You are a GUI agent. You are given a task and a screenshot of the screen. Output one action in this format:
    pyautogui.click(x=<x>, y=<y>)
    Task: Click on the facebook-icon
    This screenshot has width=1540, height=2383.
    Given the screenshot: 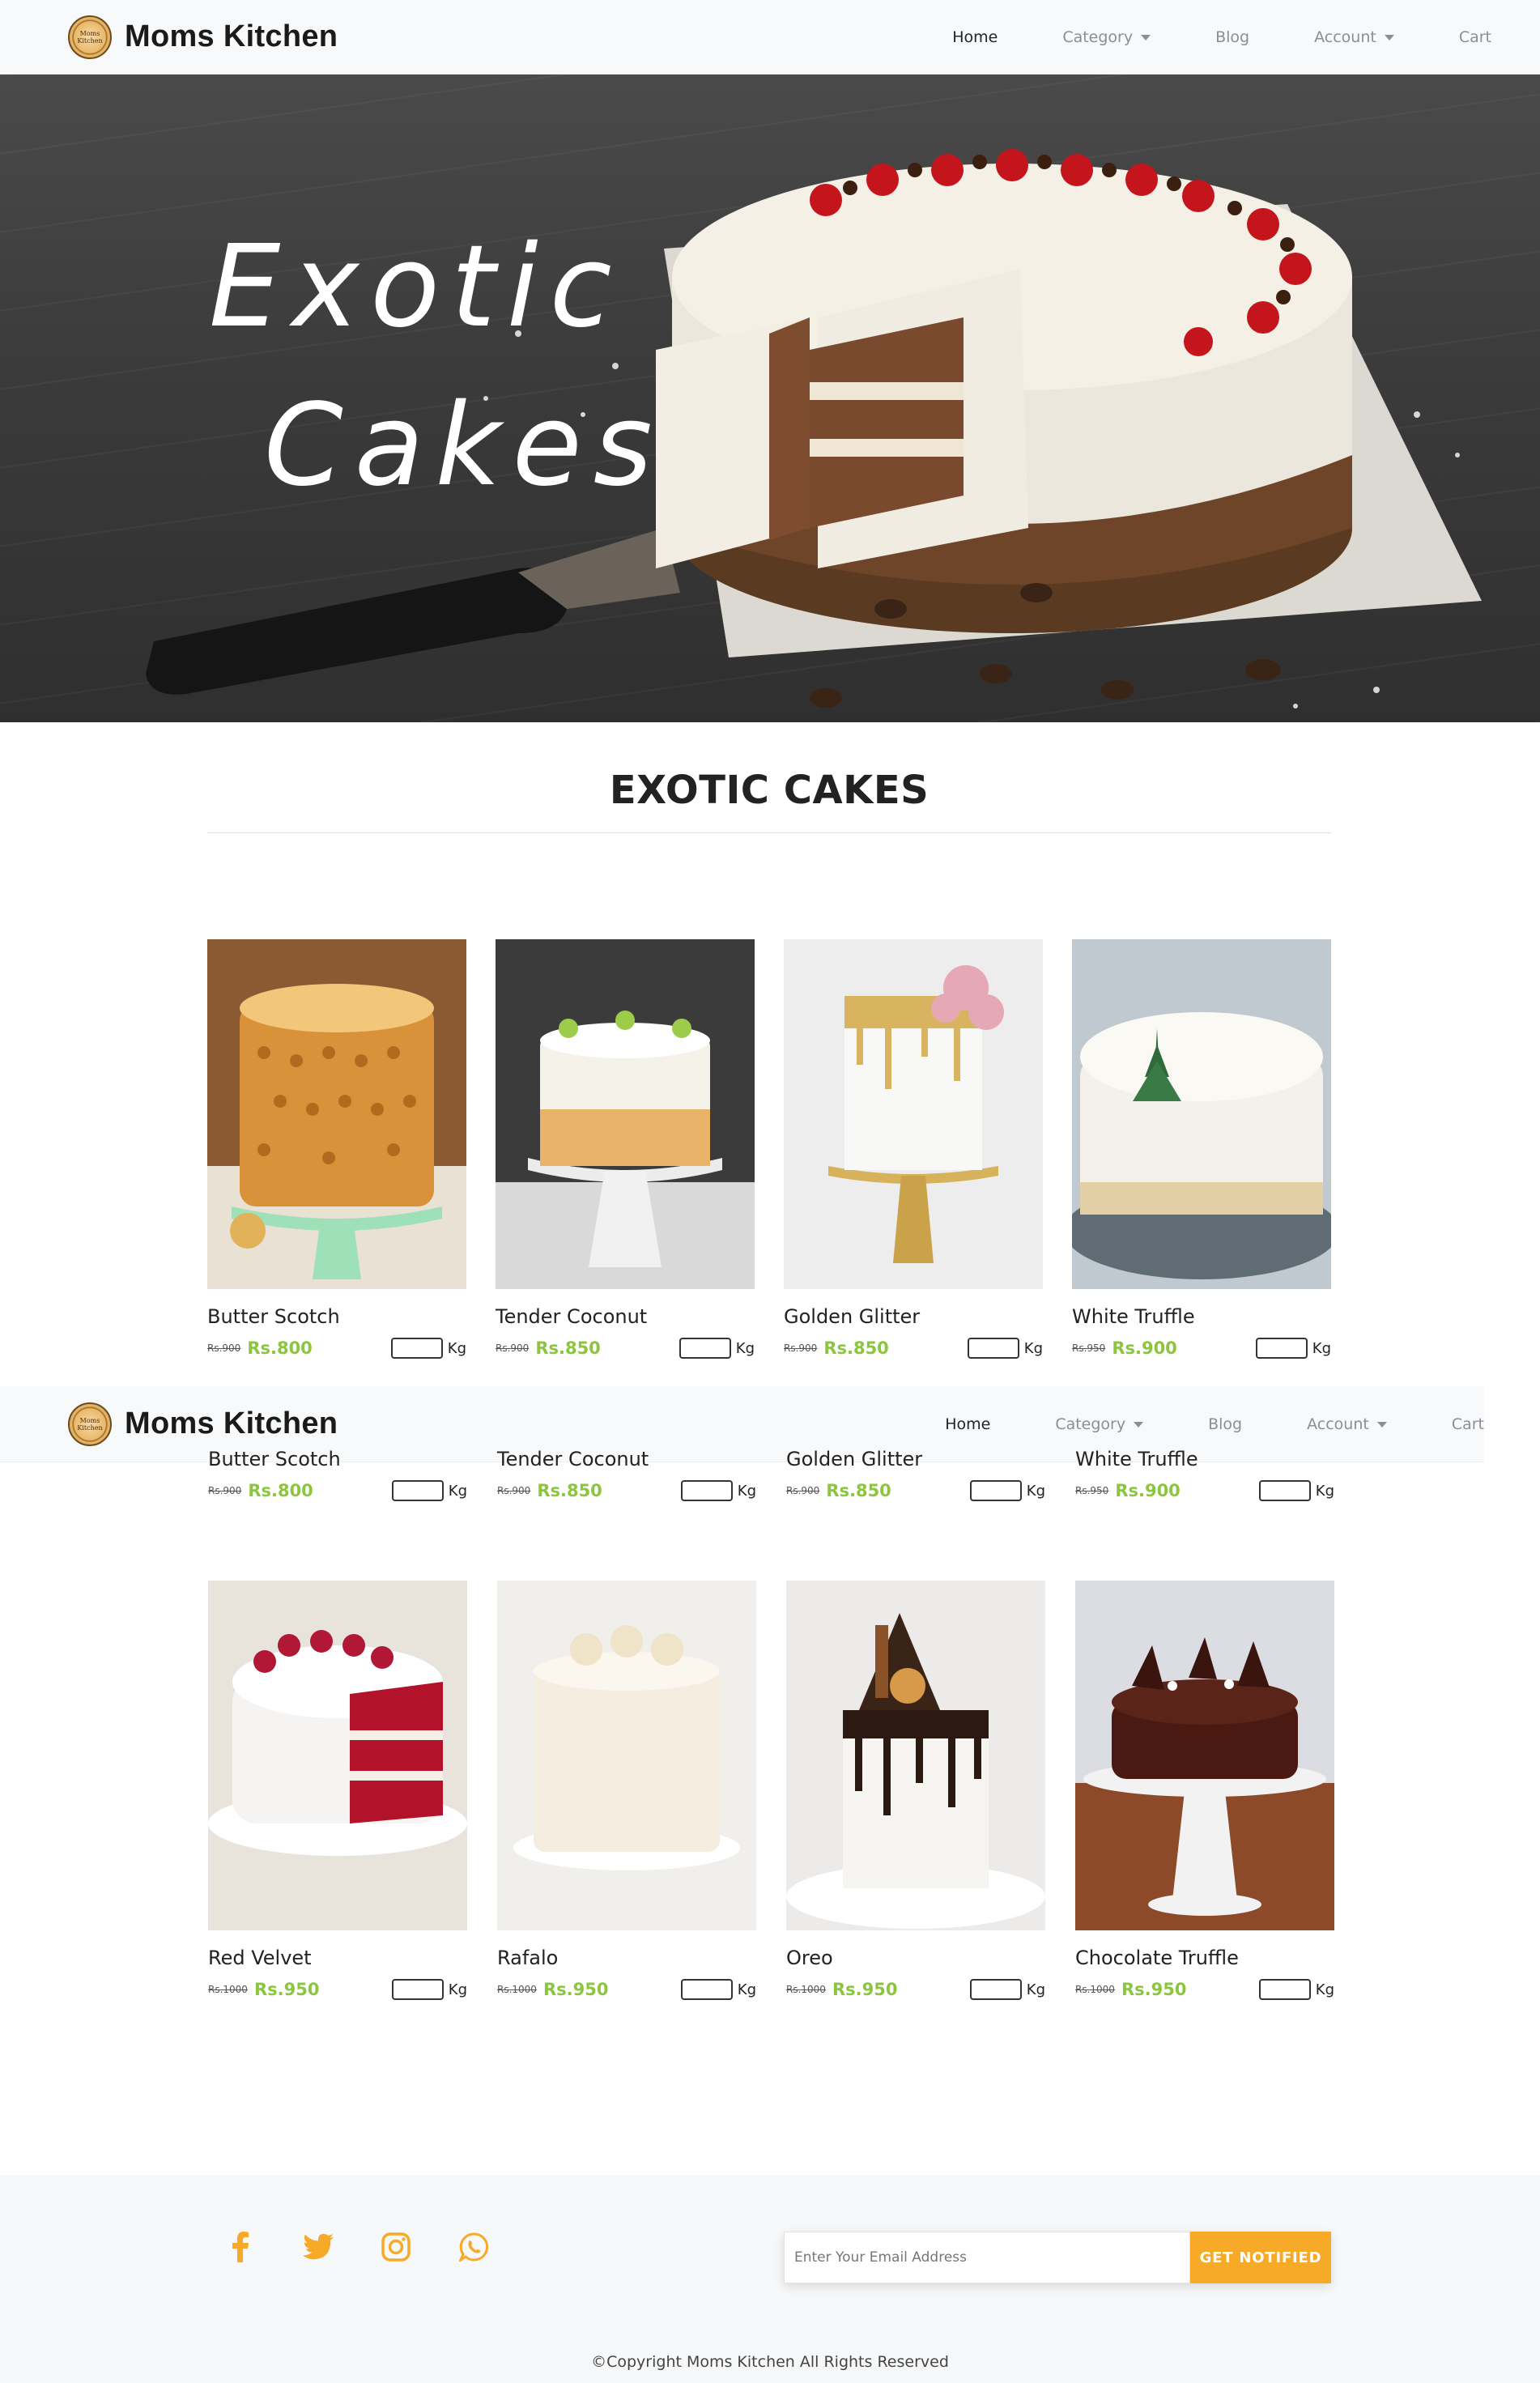 What is the action you would take?
    pyautogui.click(x=240, y=2247)
    